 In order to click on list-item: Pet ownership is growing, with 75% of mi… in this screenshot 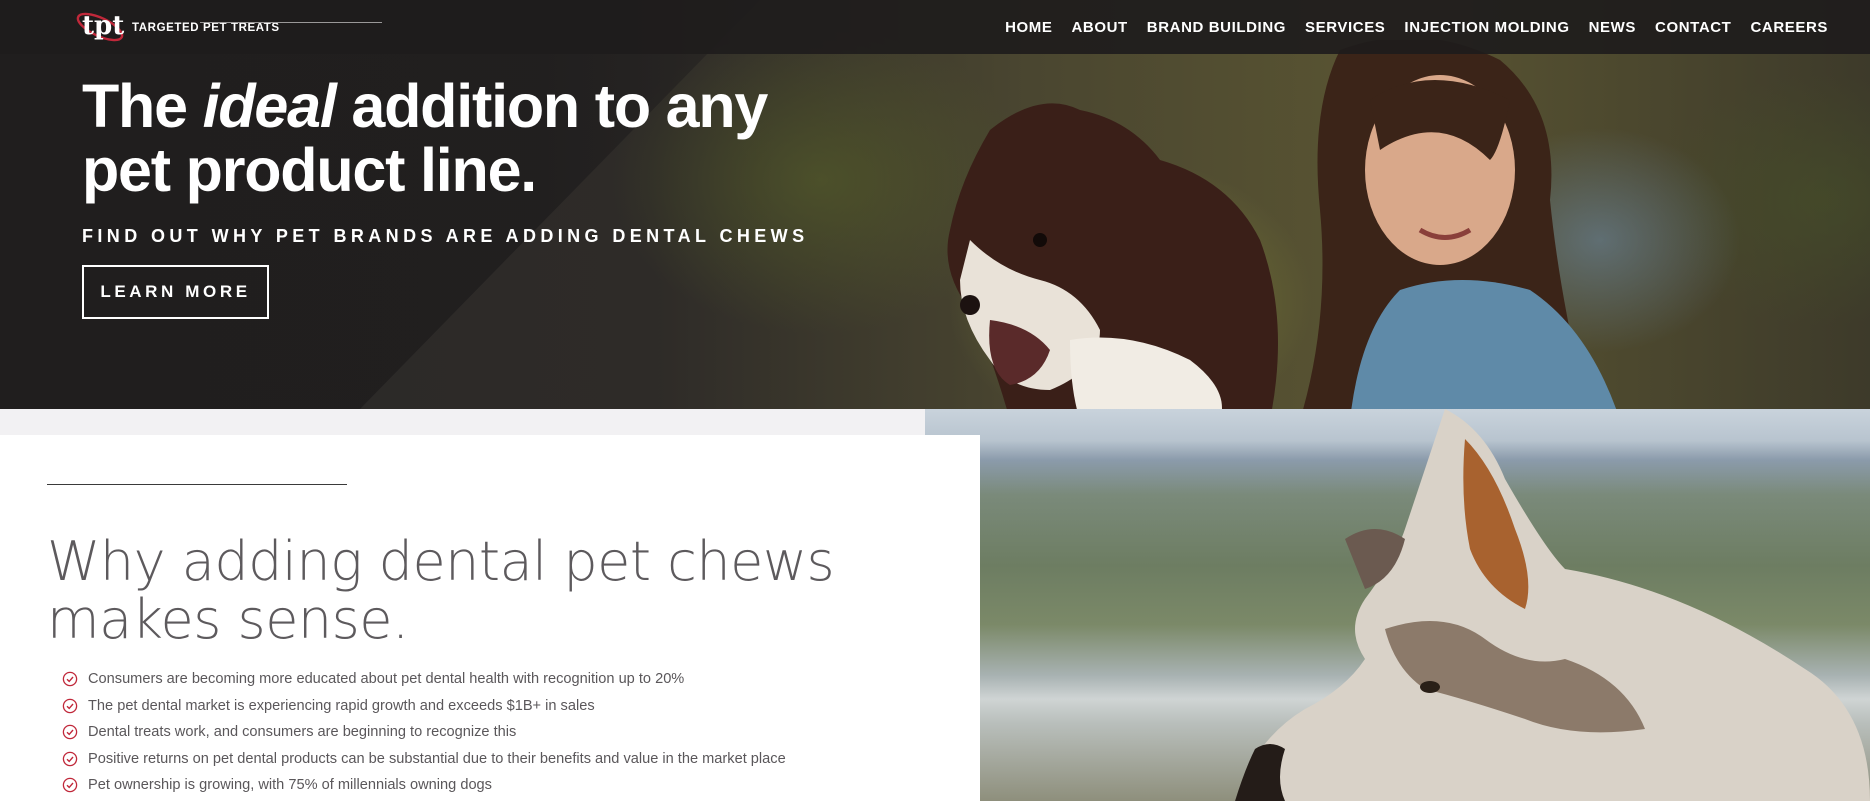, I will do `click(424, 785)`.